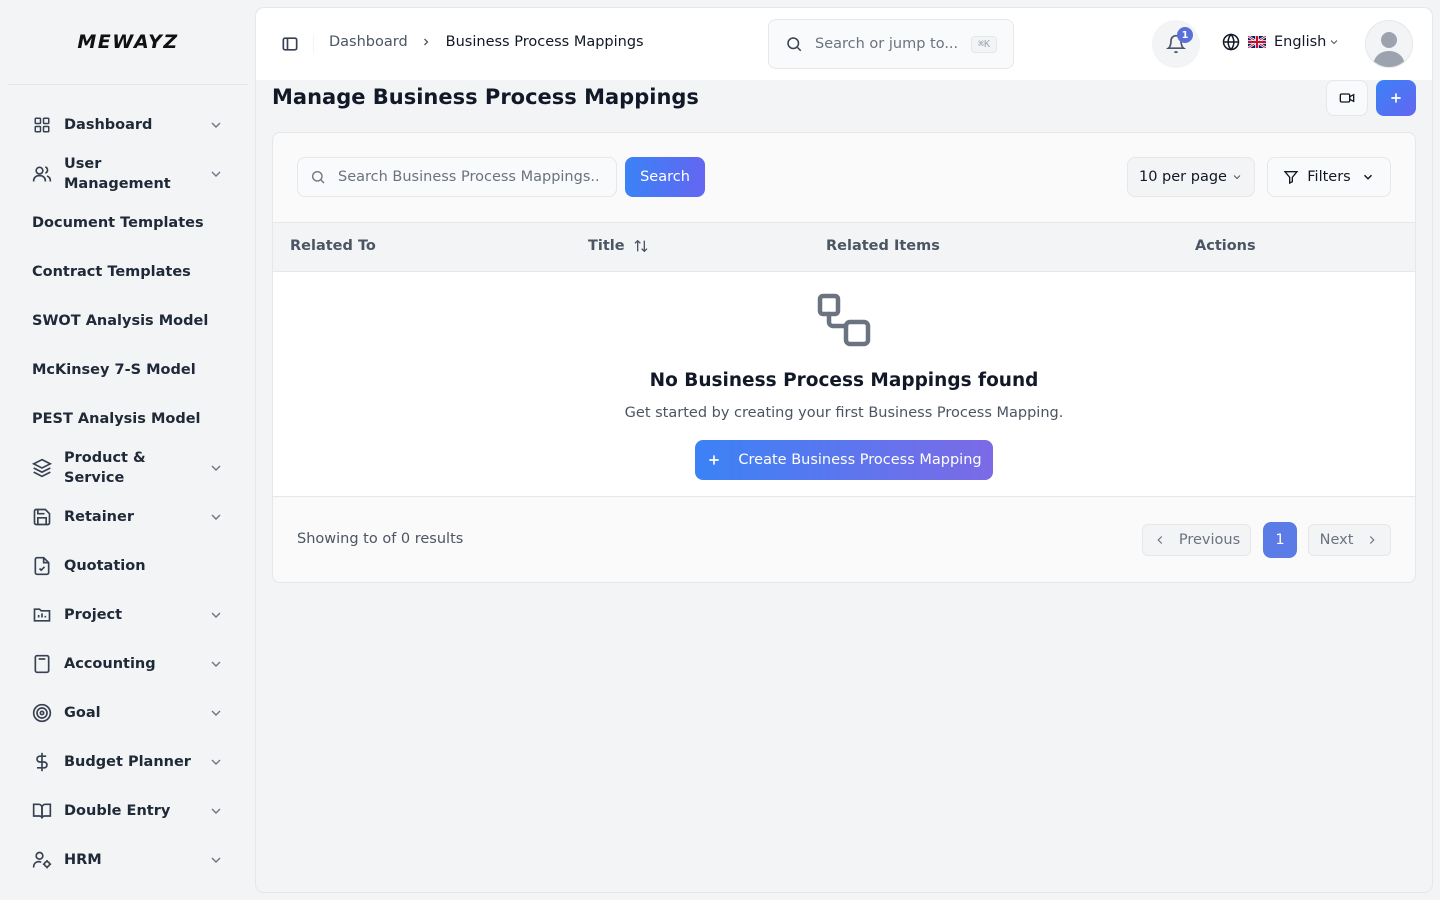  I want to click on table-header: Related To Title Related Items Actions, so click(844, 247).